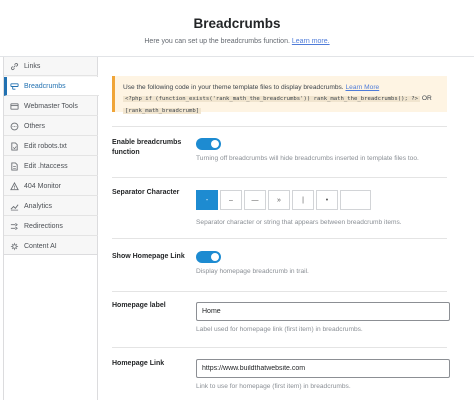 The height and width of the screenshot is (400, 474). Describe the element at coordinates (362, 87) in the screenshot. I see `notice-learn-more-link: Learn More` at that location.